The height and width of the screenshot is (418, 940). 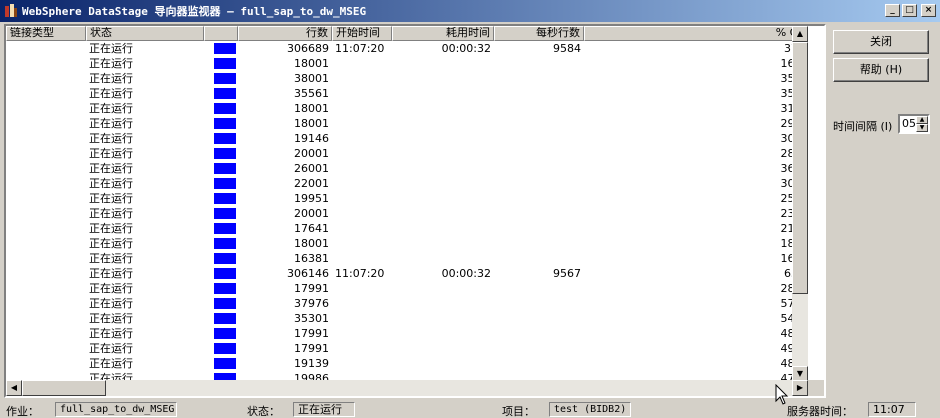 I want to click on column-header-start-time: 开始时间, so click(x=362, y=33).